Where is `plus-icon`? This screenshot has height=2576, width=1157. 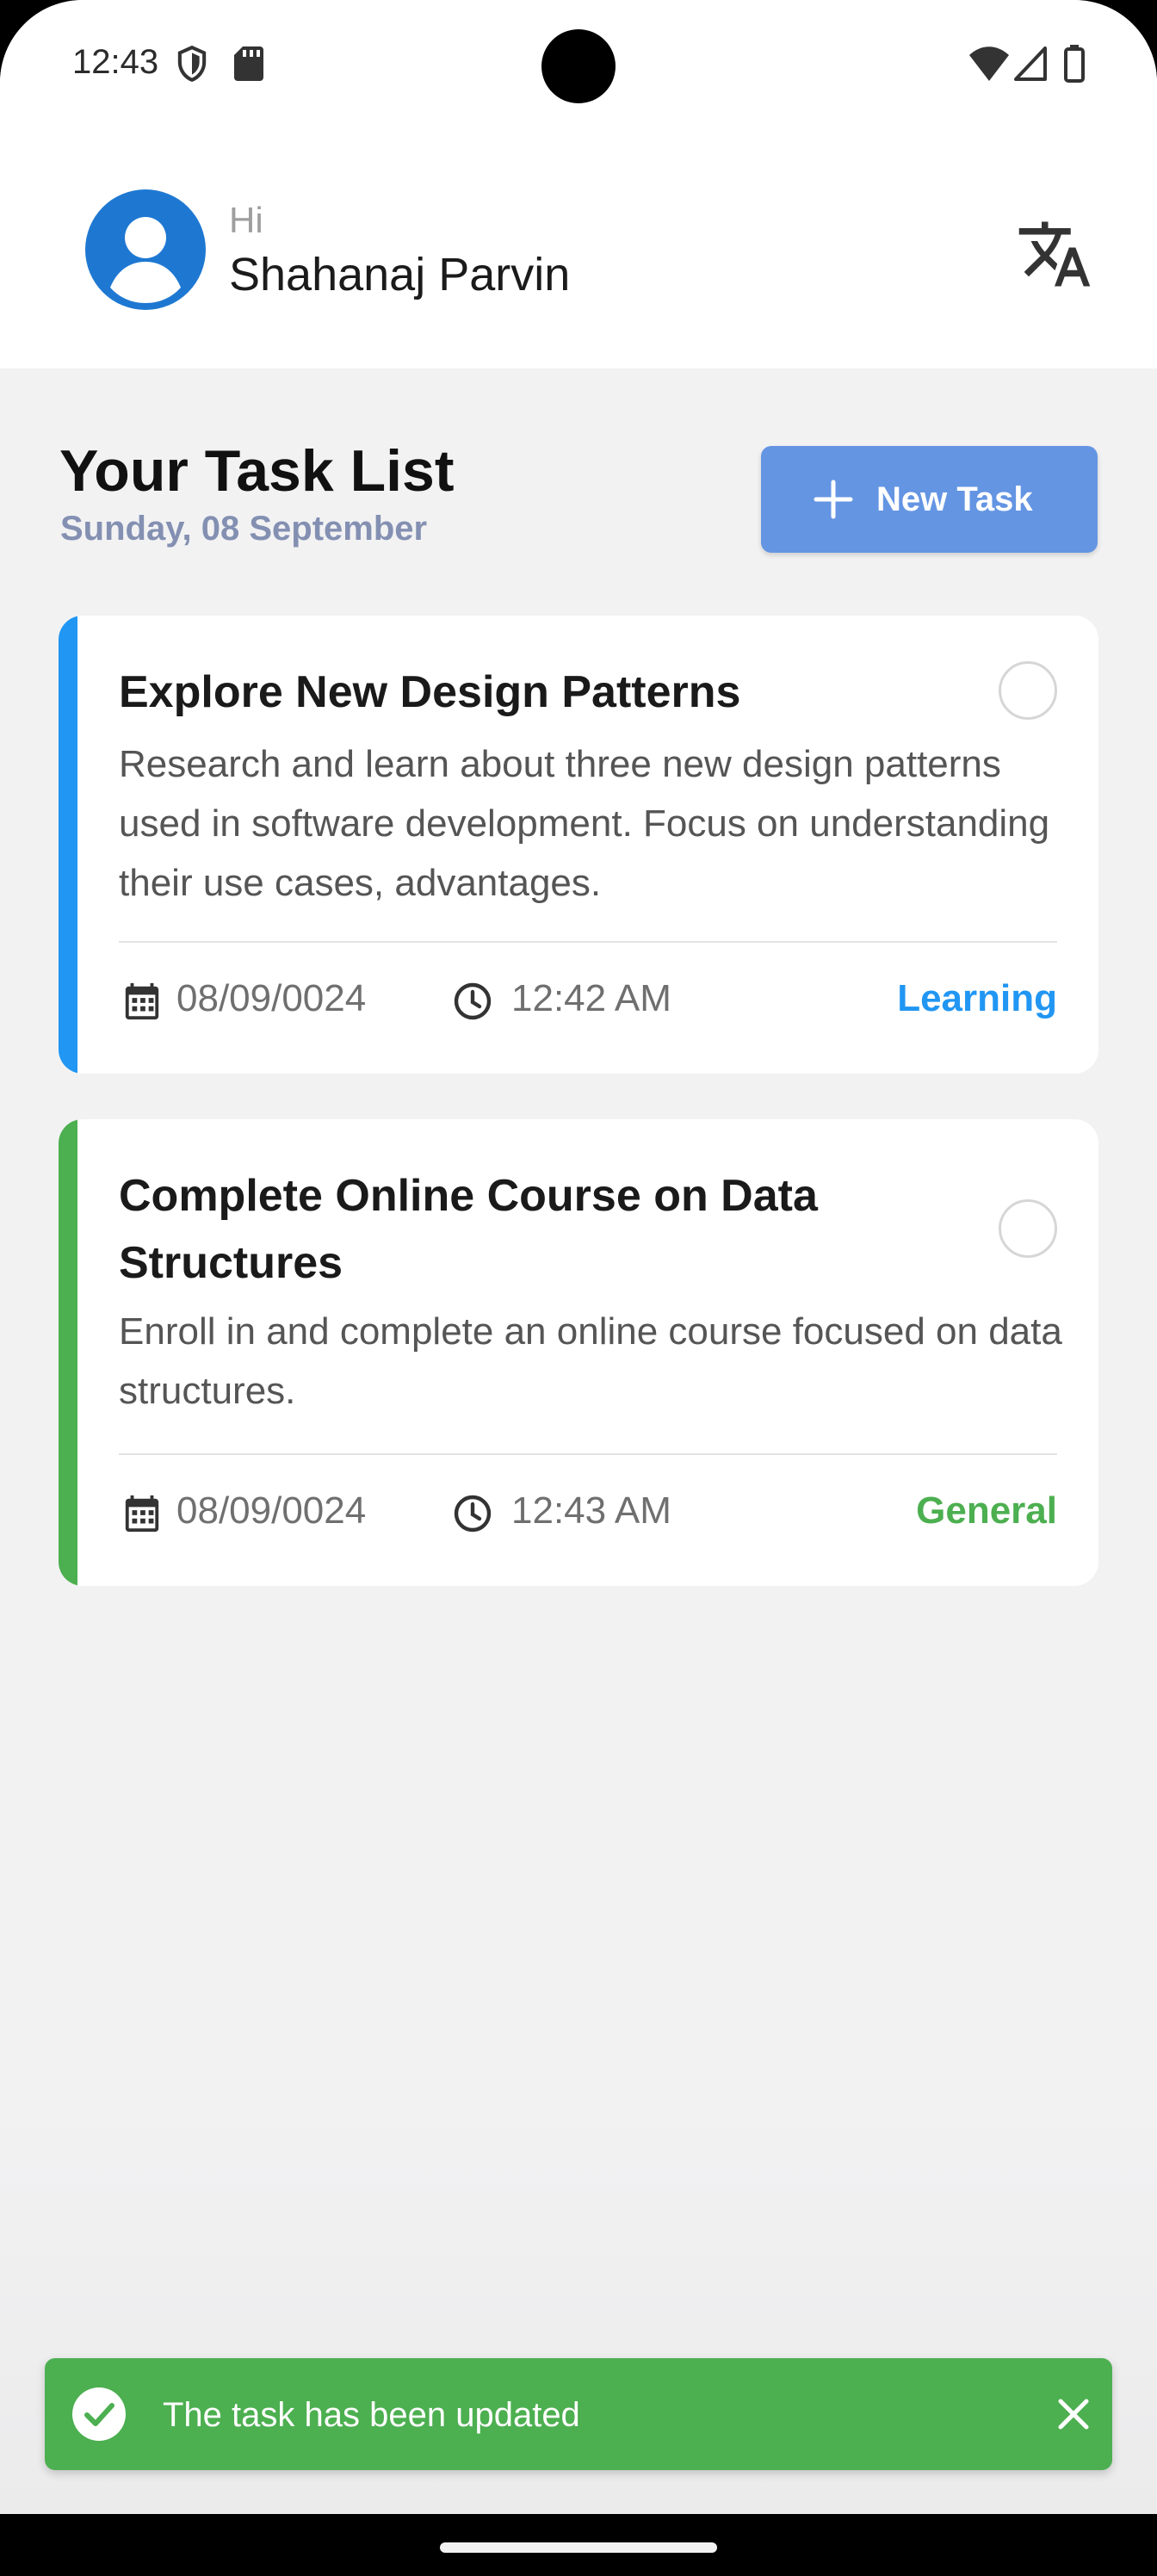 plus-icon is located at coordinates (834, 500).